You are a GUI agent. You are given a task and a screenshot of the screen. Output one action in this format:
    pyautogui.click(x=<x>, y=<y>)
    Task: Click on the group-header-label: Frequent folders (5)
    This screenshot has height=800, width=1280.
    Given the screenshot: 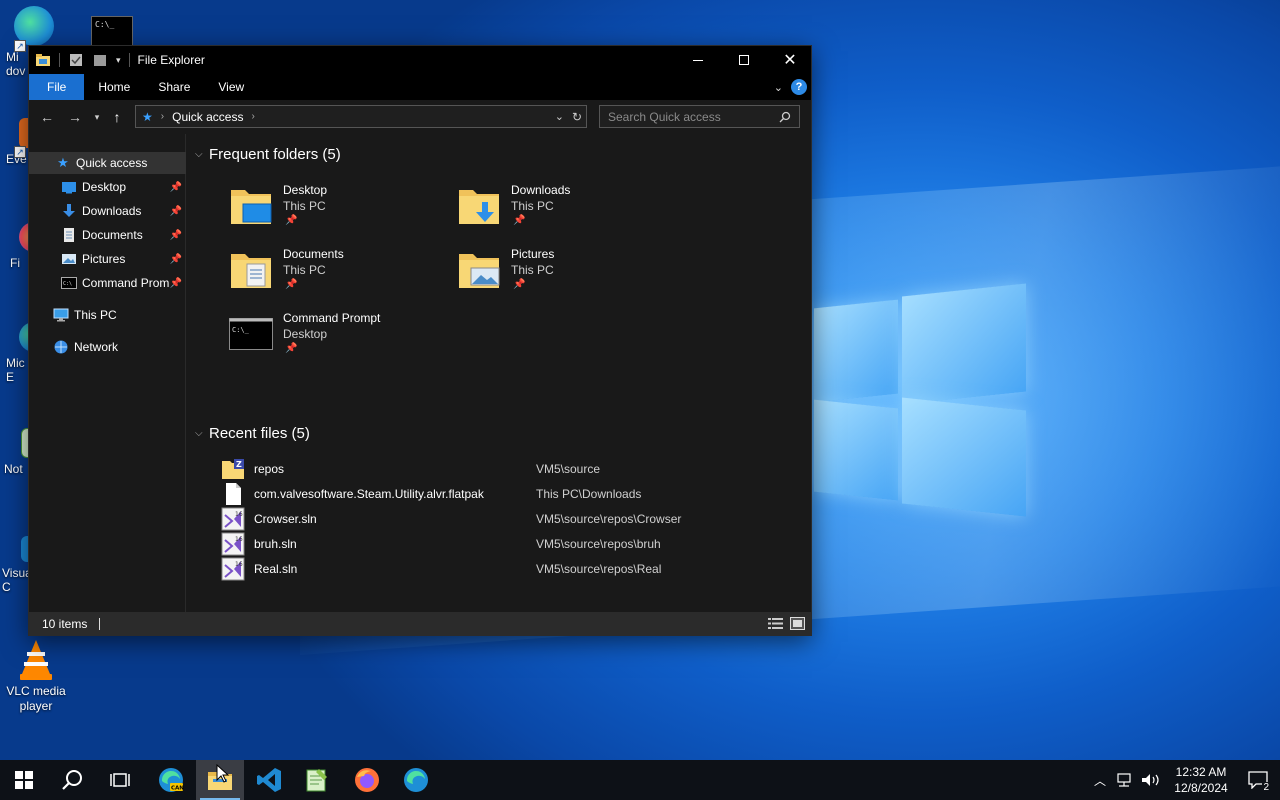 What is the action you would take?
    pyautogui.click(x=275, y=154)
    